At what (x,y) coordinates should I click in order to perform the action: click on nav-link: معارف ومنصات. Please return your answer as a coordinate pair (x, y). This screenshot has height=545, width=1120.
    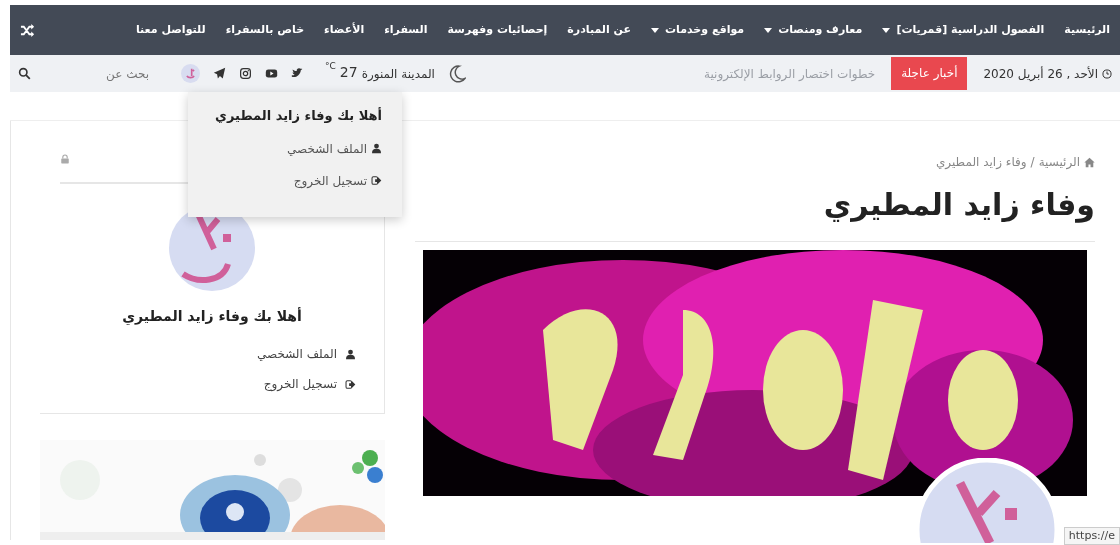
    Looking at the image, I should click on (813, 30).